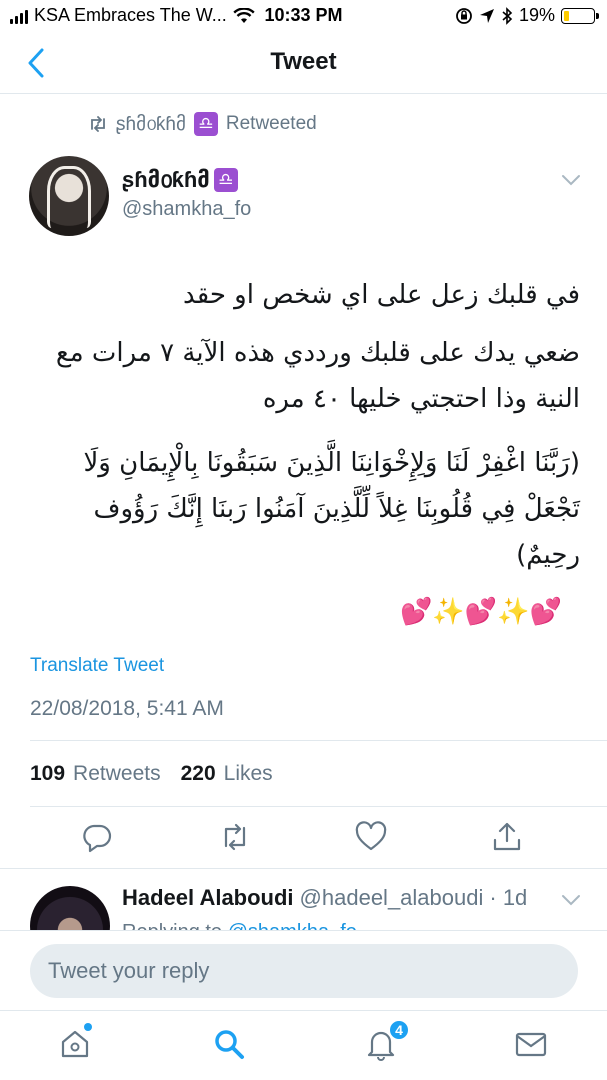 Image resolution: width=607 pixels, height=1080 pixels. I want to click on reply-age: · 1d, so click(508, 897).